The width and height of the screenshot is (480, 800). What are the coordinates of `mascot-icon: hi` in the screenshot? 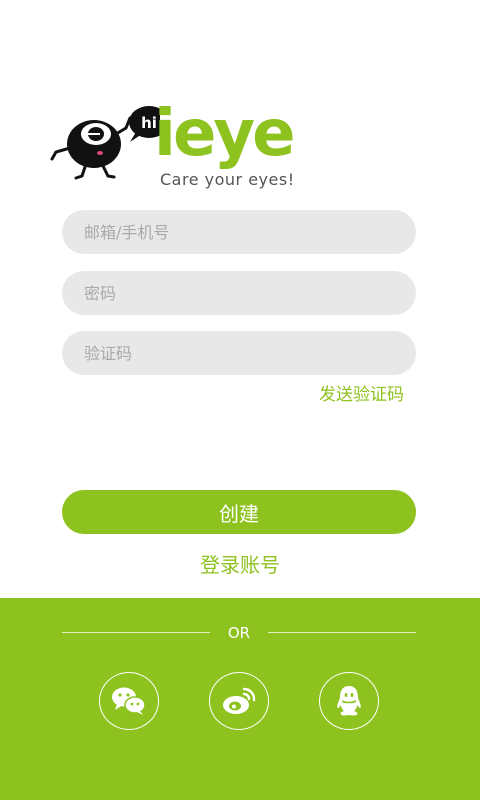 It's located at (105, 143).